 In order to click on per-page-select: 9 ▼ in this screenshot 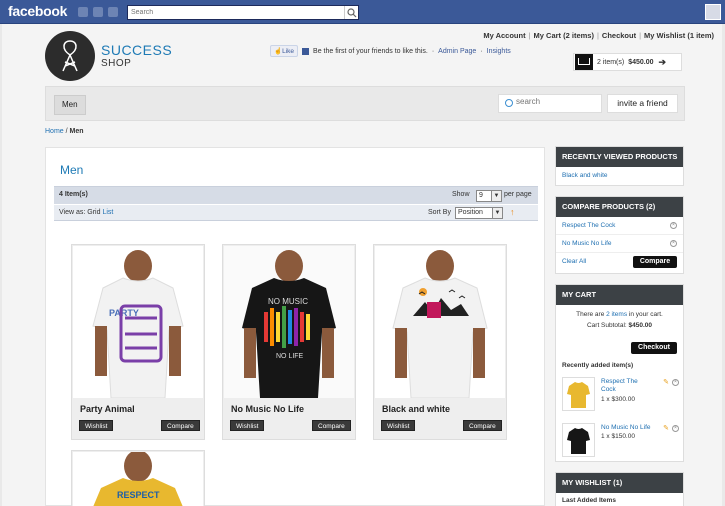, I will do `click(489, 196)`.